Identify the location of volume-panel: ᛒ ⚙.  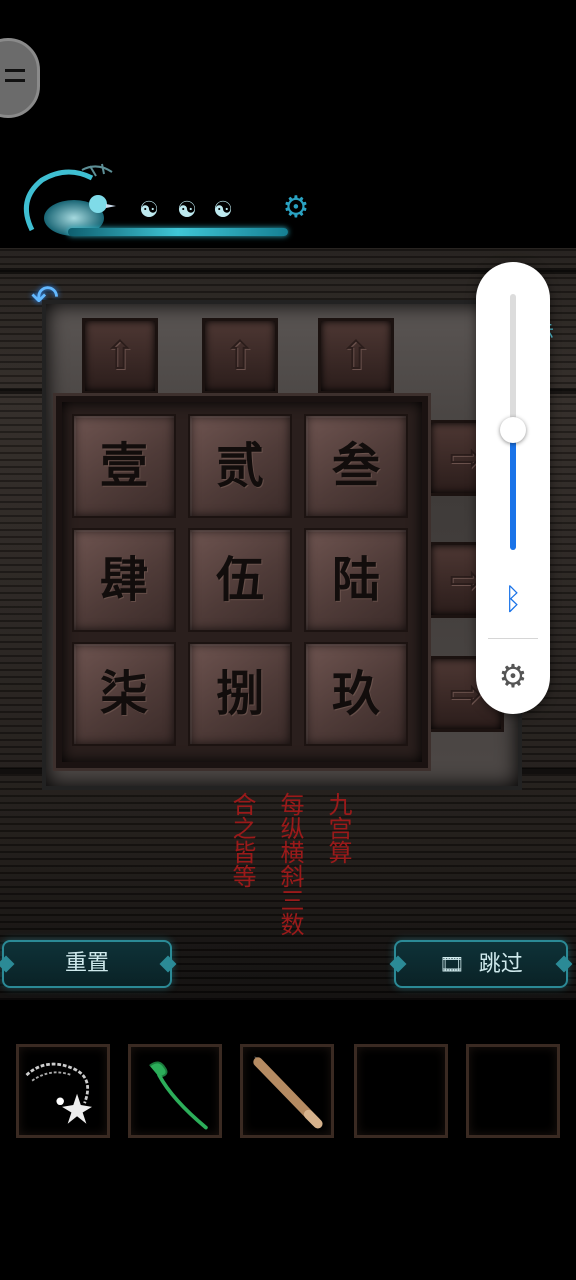
(513, 488).